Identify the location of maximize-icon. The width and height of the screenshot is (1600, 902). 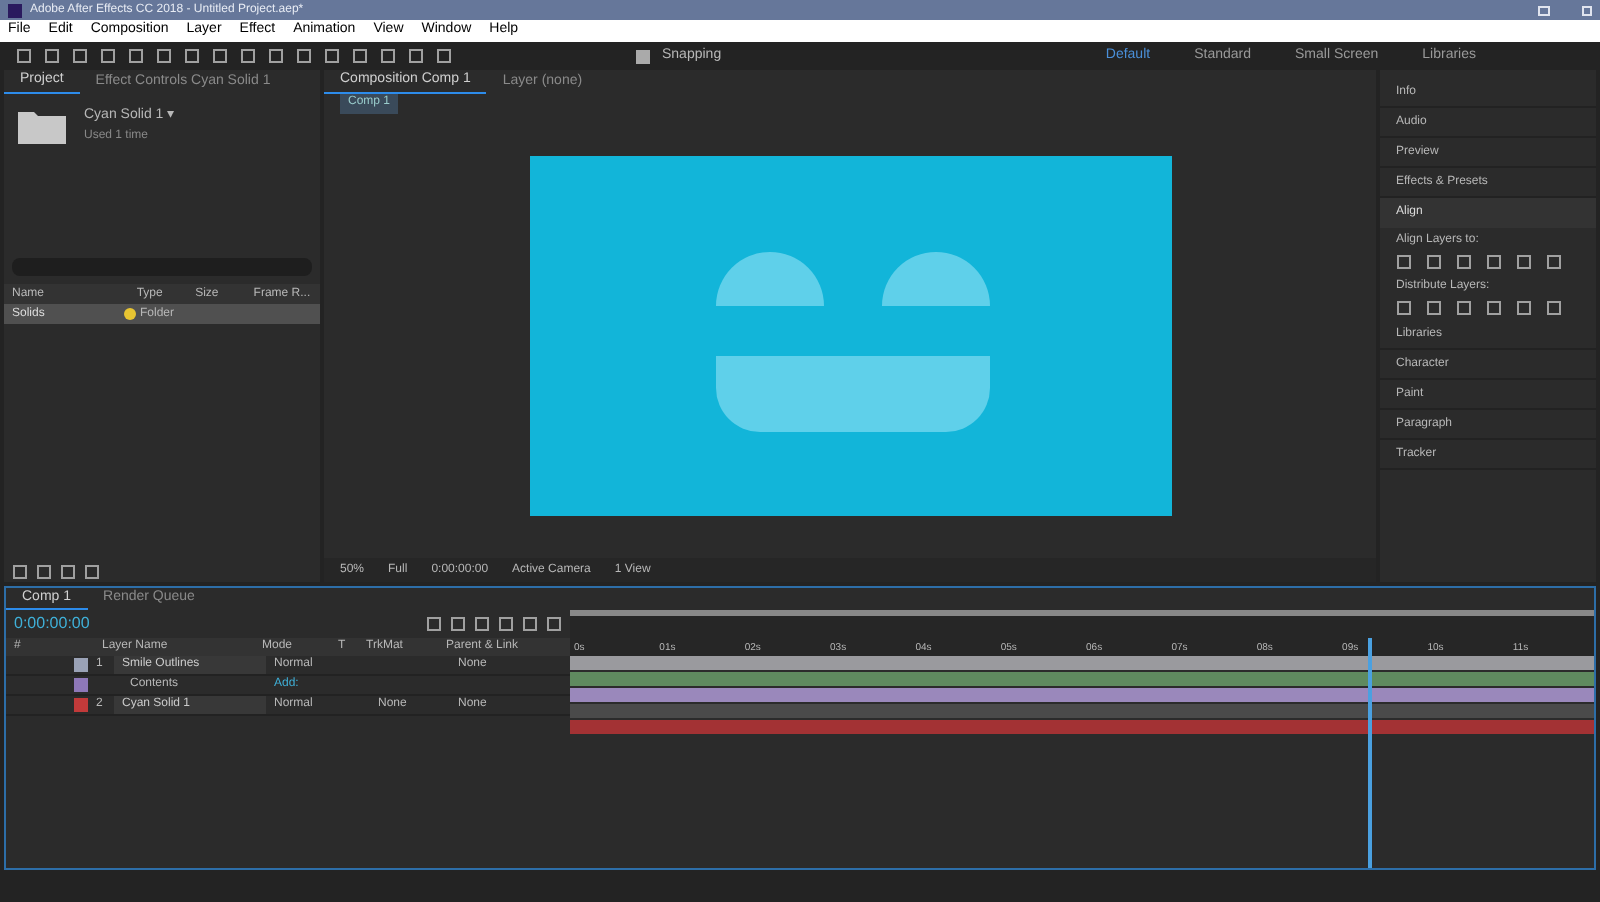
(1544, 10).